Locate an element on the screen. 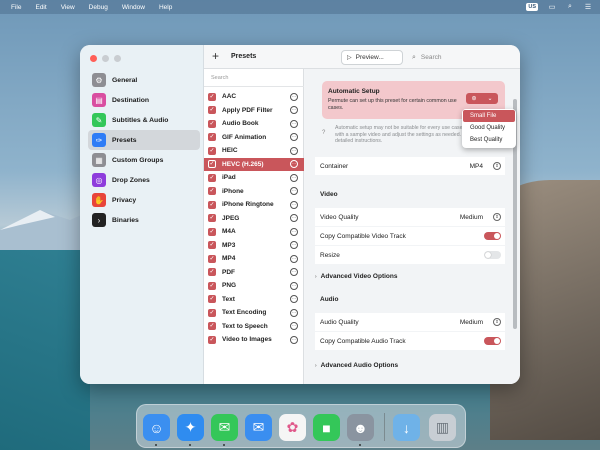 The image size is (600, 450). advanced-audio-disclosure: › Advanced Audio Options is located at coordinates (356, 365).